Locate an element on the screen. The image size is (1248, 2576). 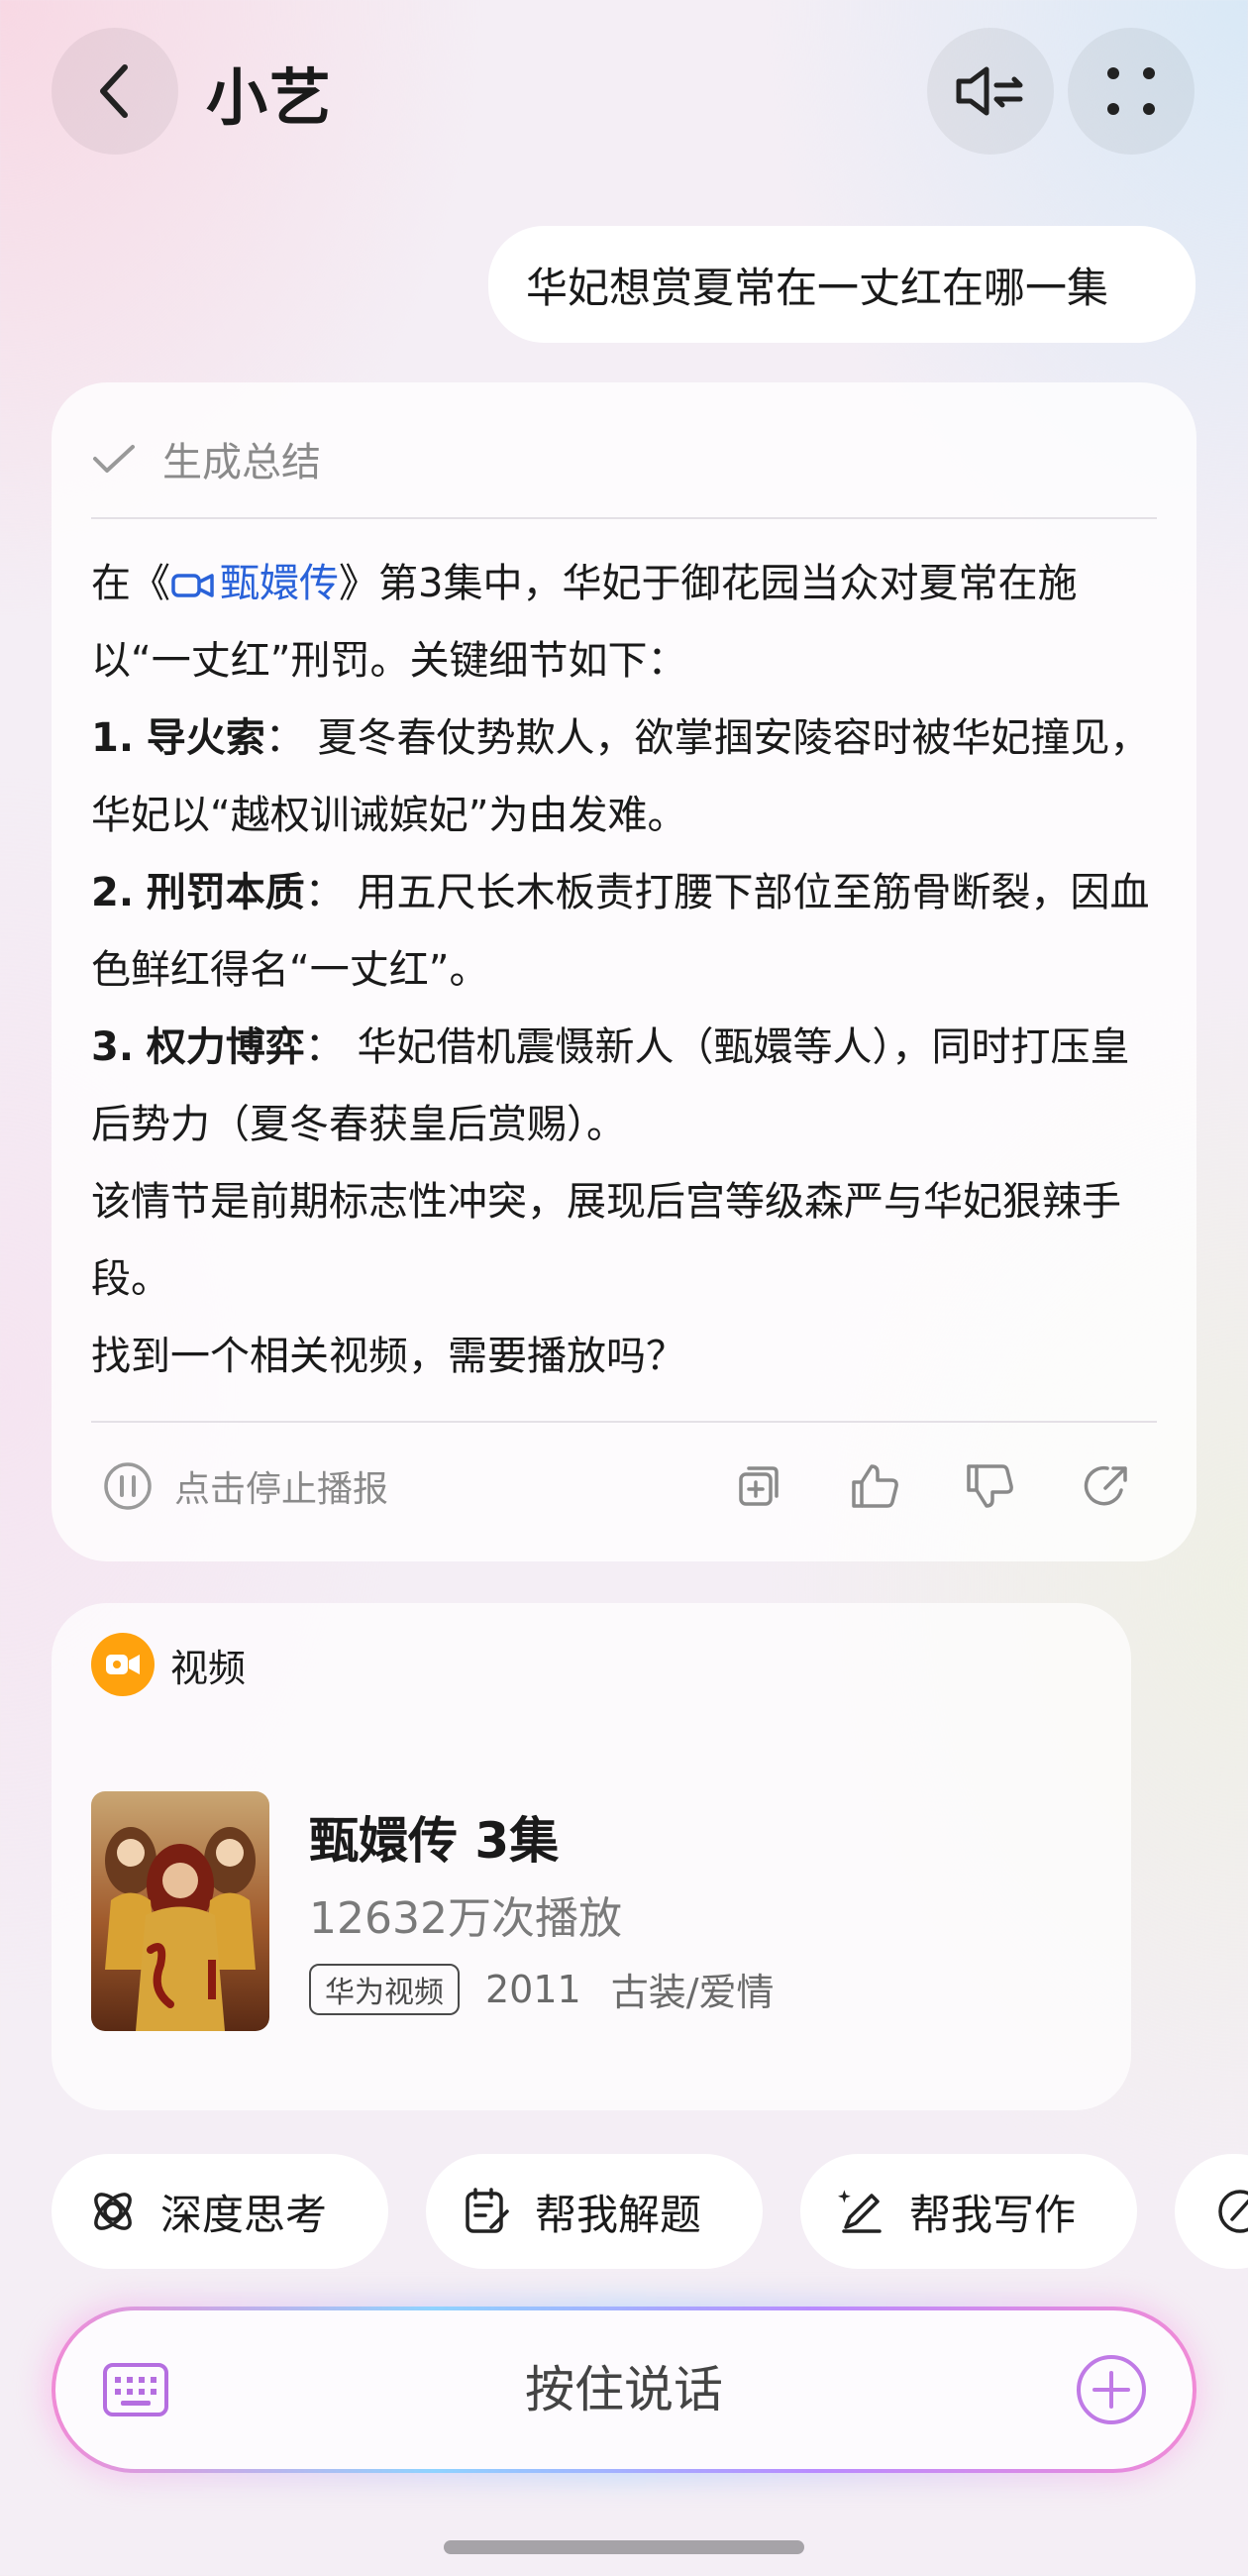
solve-icon is located at coordinates (487, 2211).